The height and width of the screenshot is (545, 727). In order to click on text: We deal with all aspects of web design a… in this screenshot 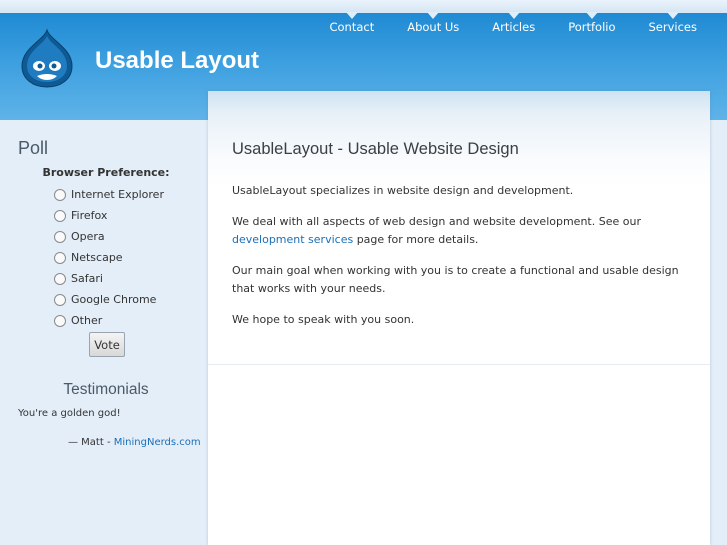, I will do `click(436, 221)`.